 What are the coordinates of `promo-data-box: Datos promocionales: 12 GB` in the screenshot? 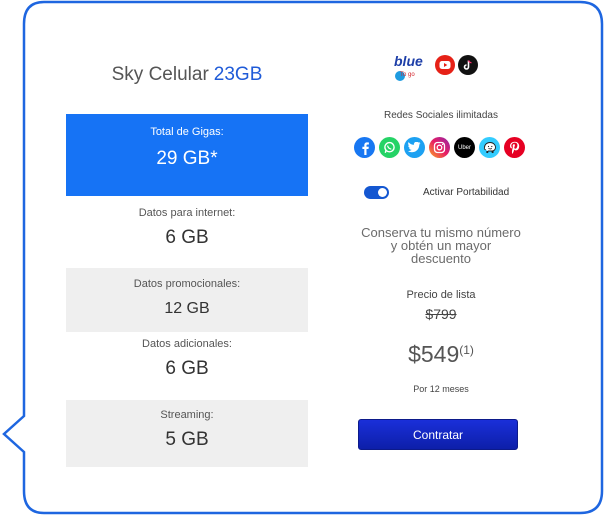 It's located at (187, 300).